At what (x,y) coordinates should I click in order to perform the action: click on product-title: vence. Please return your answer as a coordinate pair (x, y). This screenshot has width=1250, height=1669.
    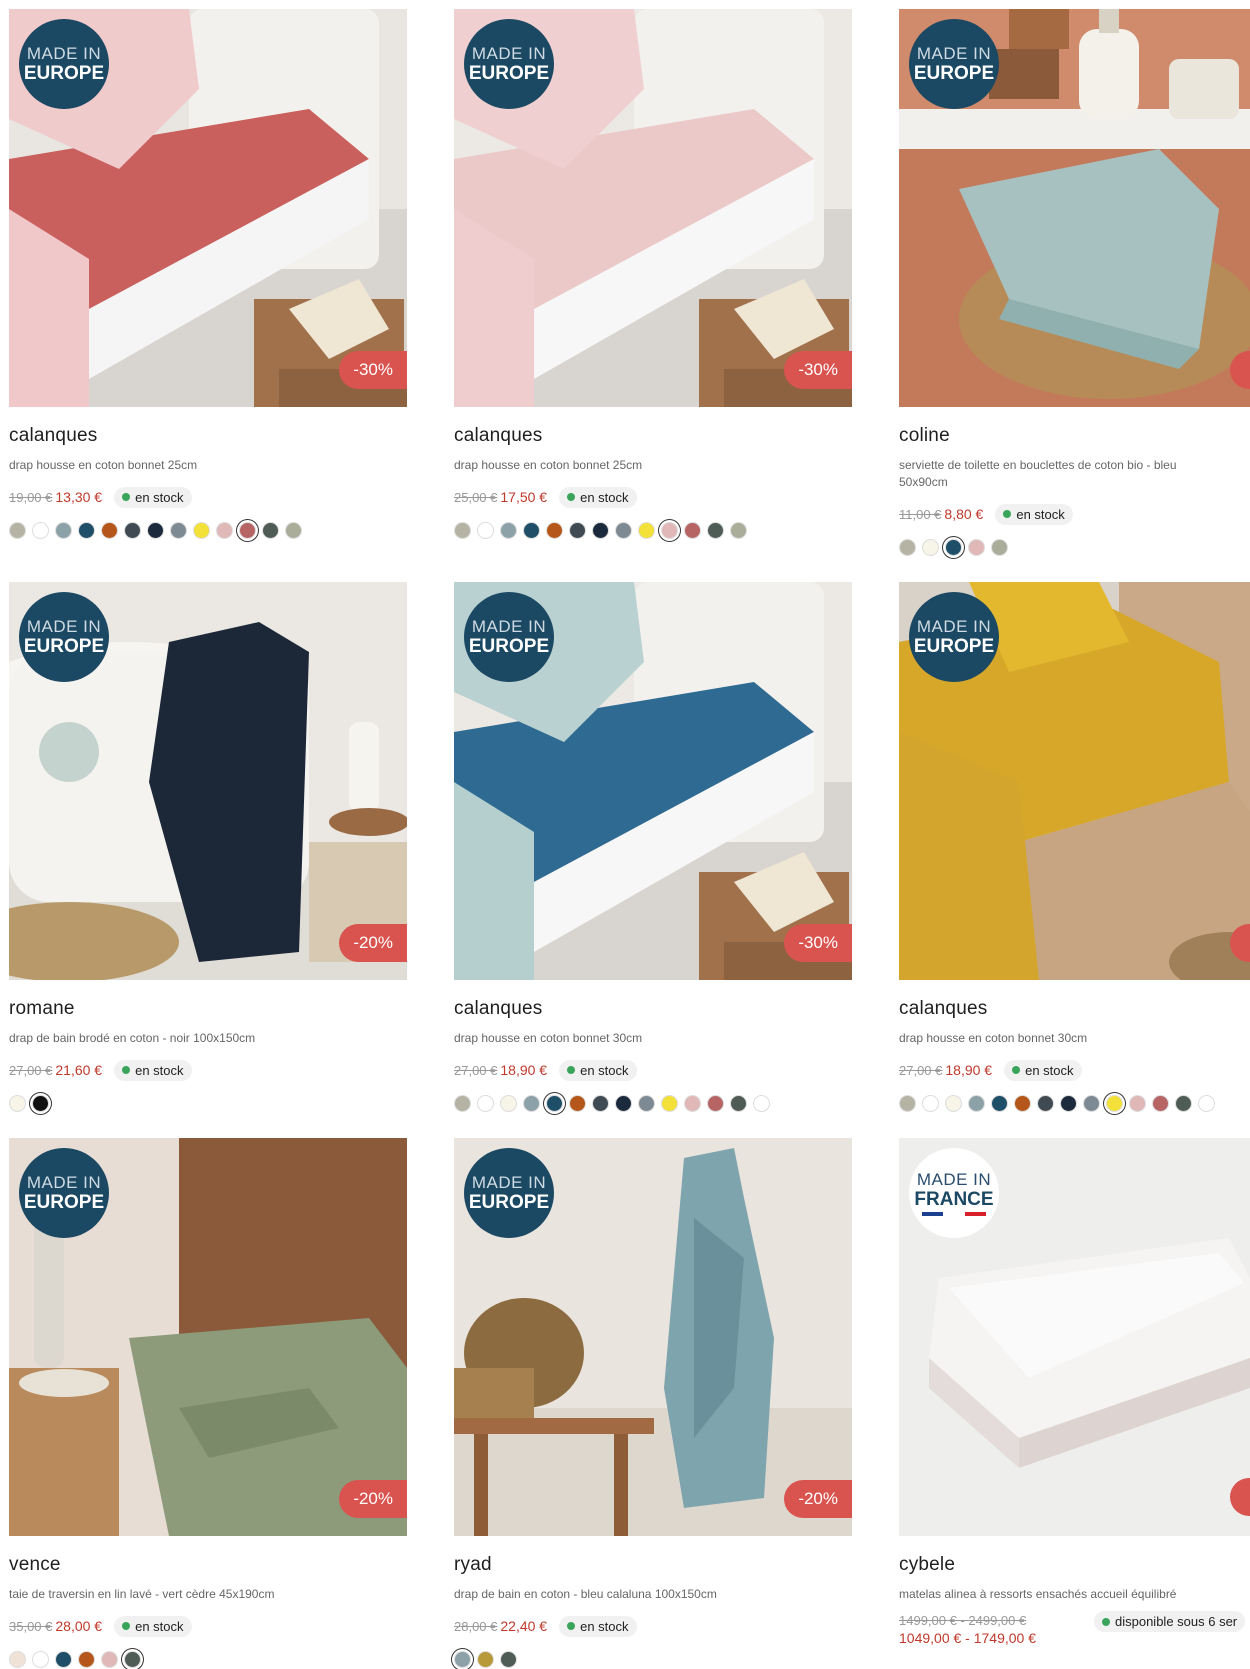
    Looking at the image, I should click on (208, 1565).